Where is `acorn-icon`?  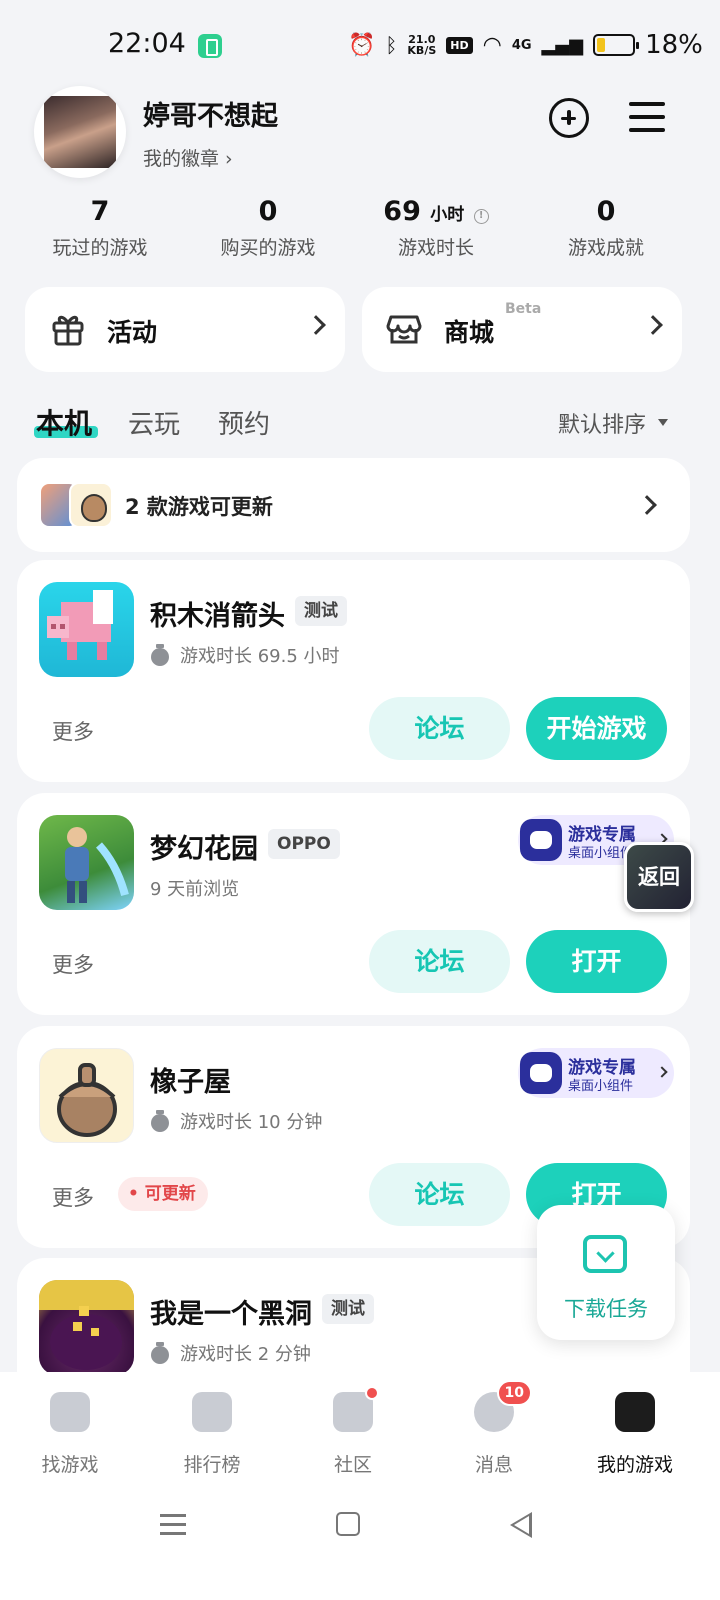
acorn-icon is located at coordinates (87, 1100).